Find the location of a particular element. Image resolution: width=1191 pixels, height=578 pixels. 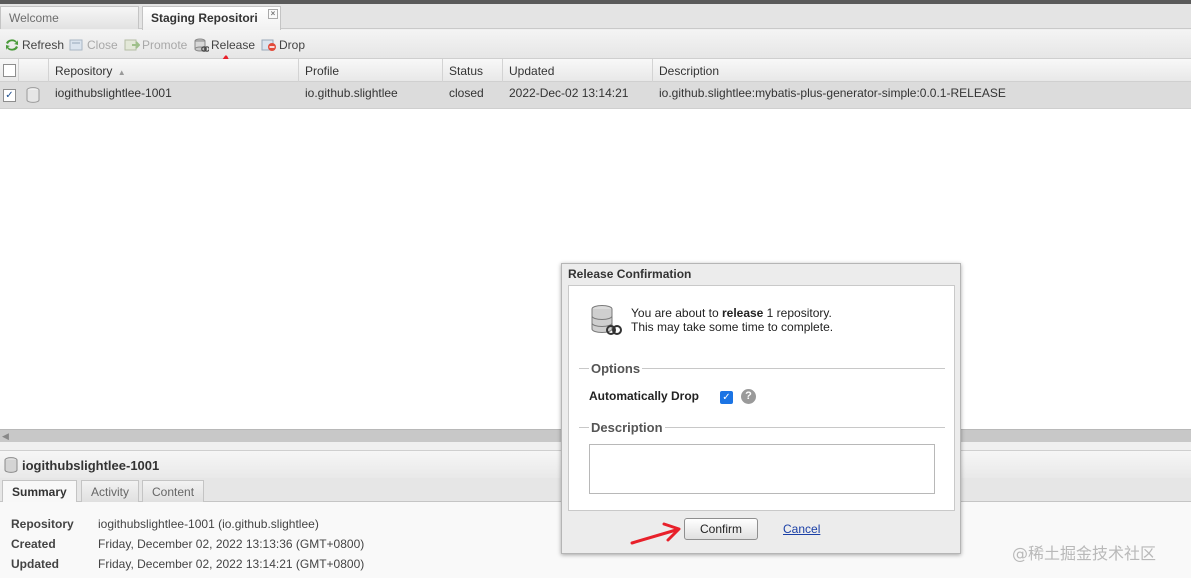

column-header-status-label: Status is located at coordinates (466, 71).